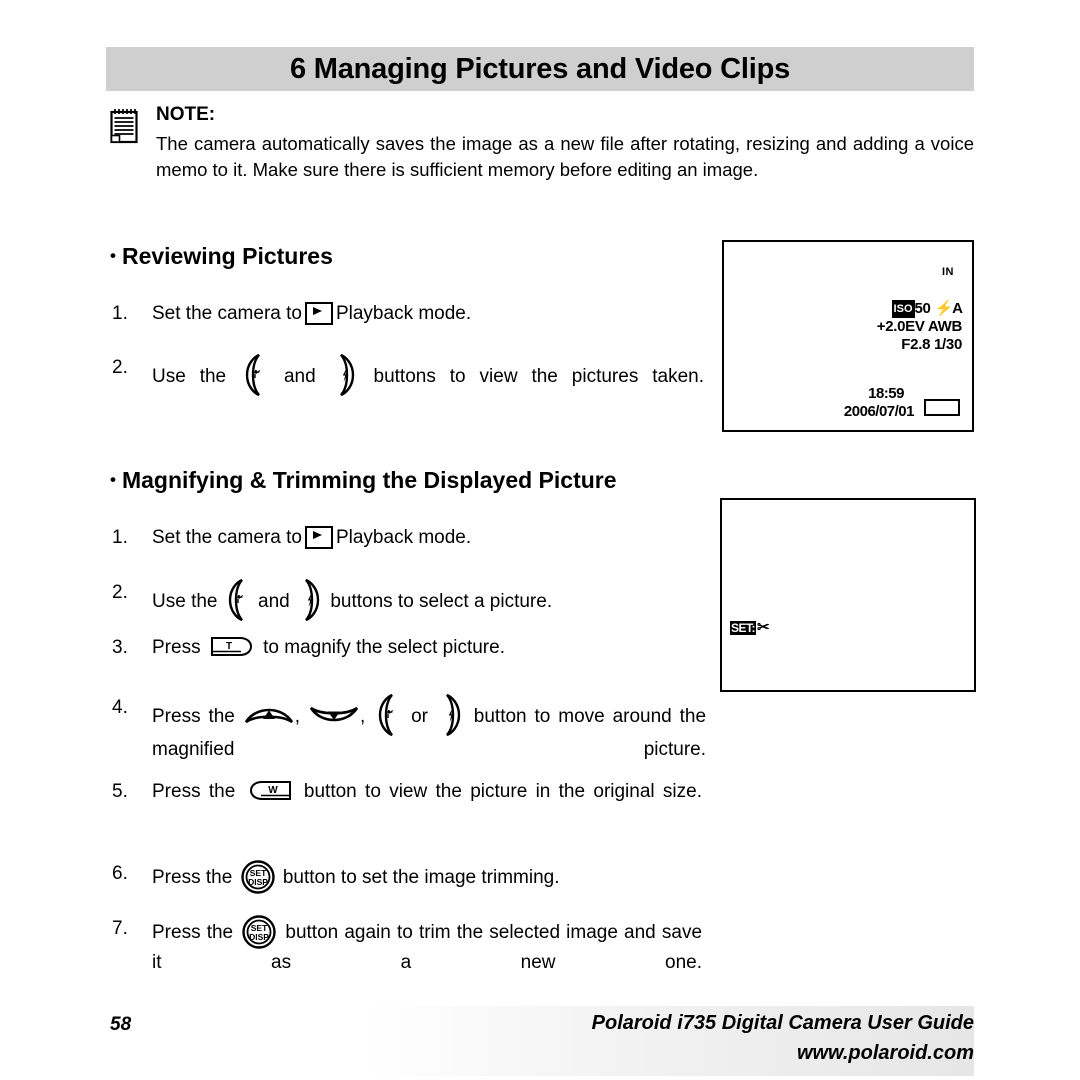 The width and height of the screenshot is (1080, 1080). I want to click on step-text: buttons to select a picture., so click(441, 601).